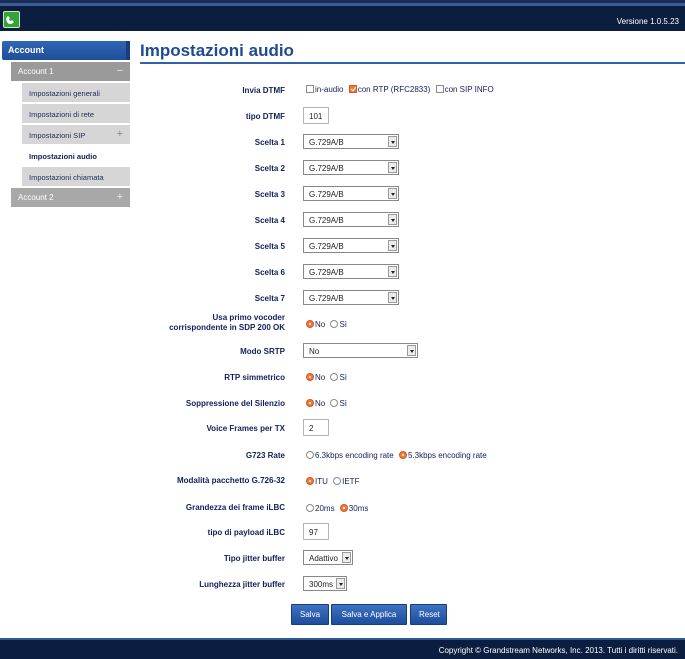 This screenshot has height=659, width=685. Describe the element at coordinates (269, 298) in the screenshot. I see `choice-7-label: Scelta 7` at that location.